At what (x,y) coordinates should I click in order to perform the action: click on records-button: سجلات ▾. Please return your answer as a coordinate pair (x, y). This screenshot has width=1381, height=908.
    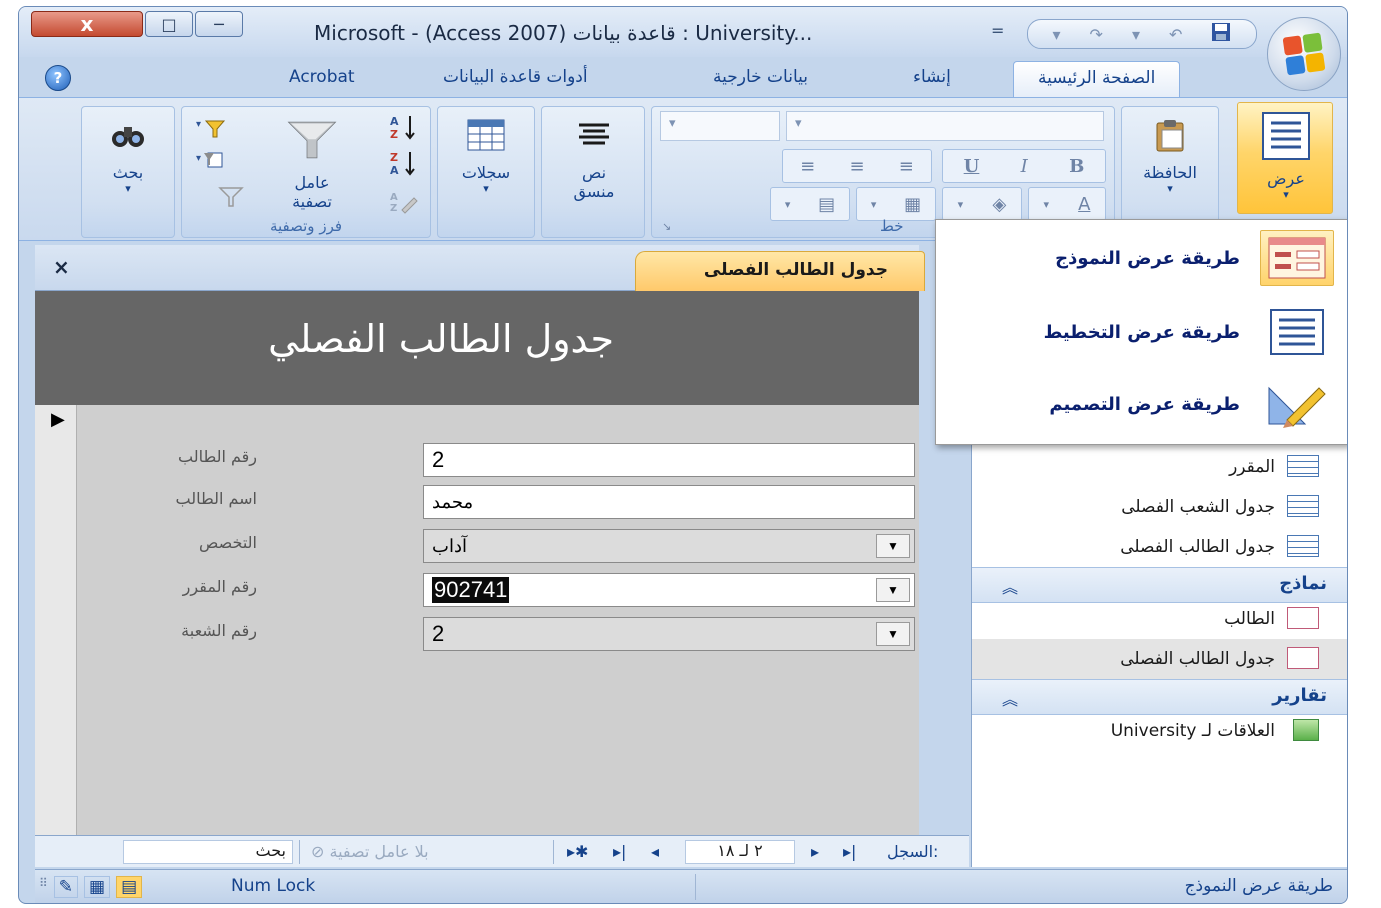
    Looking at the image, I should click on (486, 154).